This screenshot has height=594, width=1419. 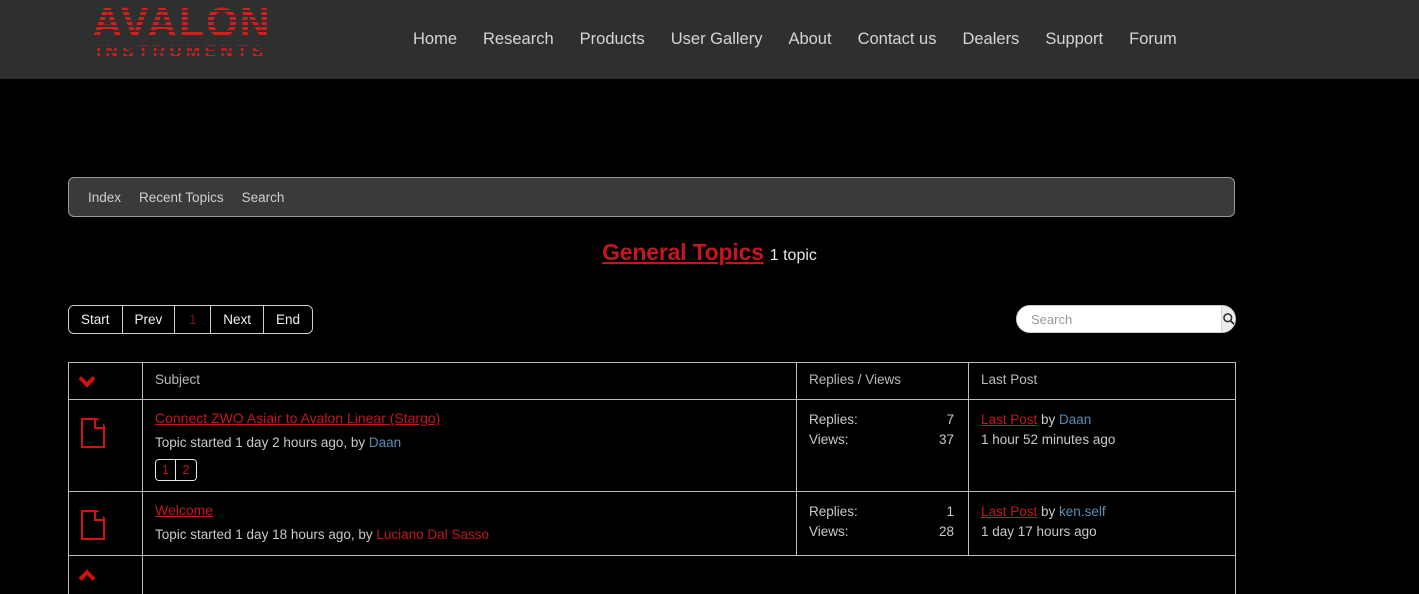 I want to click on topic-author-link: Daan, so click(x=385, y=442).